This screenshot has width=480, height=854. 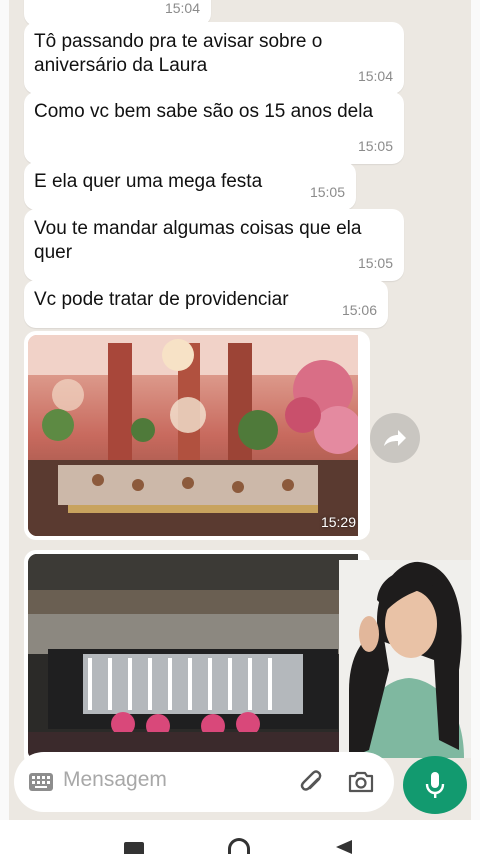 I want to click on message-text: Vc pode tratar de providenciar, so click(x=161, y=299).